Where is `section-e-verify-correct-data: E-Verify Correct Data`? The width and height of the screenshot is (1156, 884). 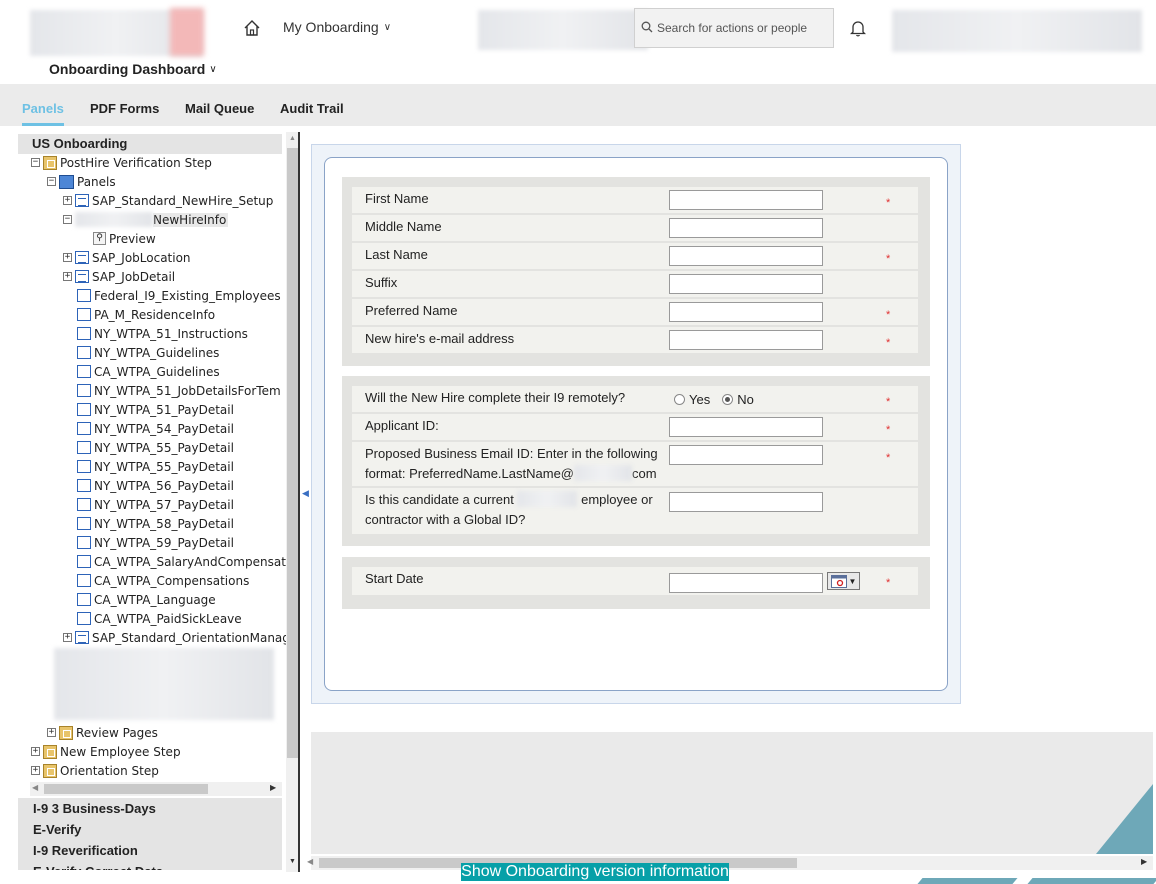 section-e-verify-correct-data: E-Verify Correct Data is located at coordinates (150, 865).